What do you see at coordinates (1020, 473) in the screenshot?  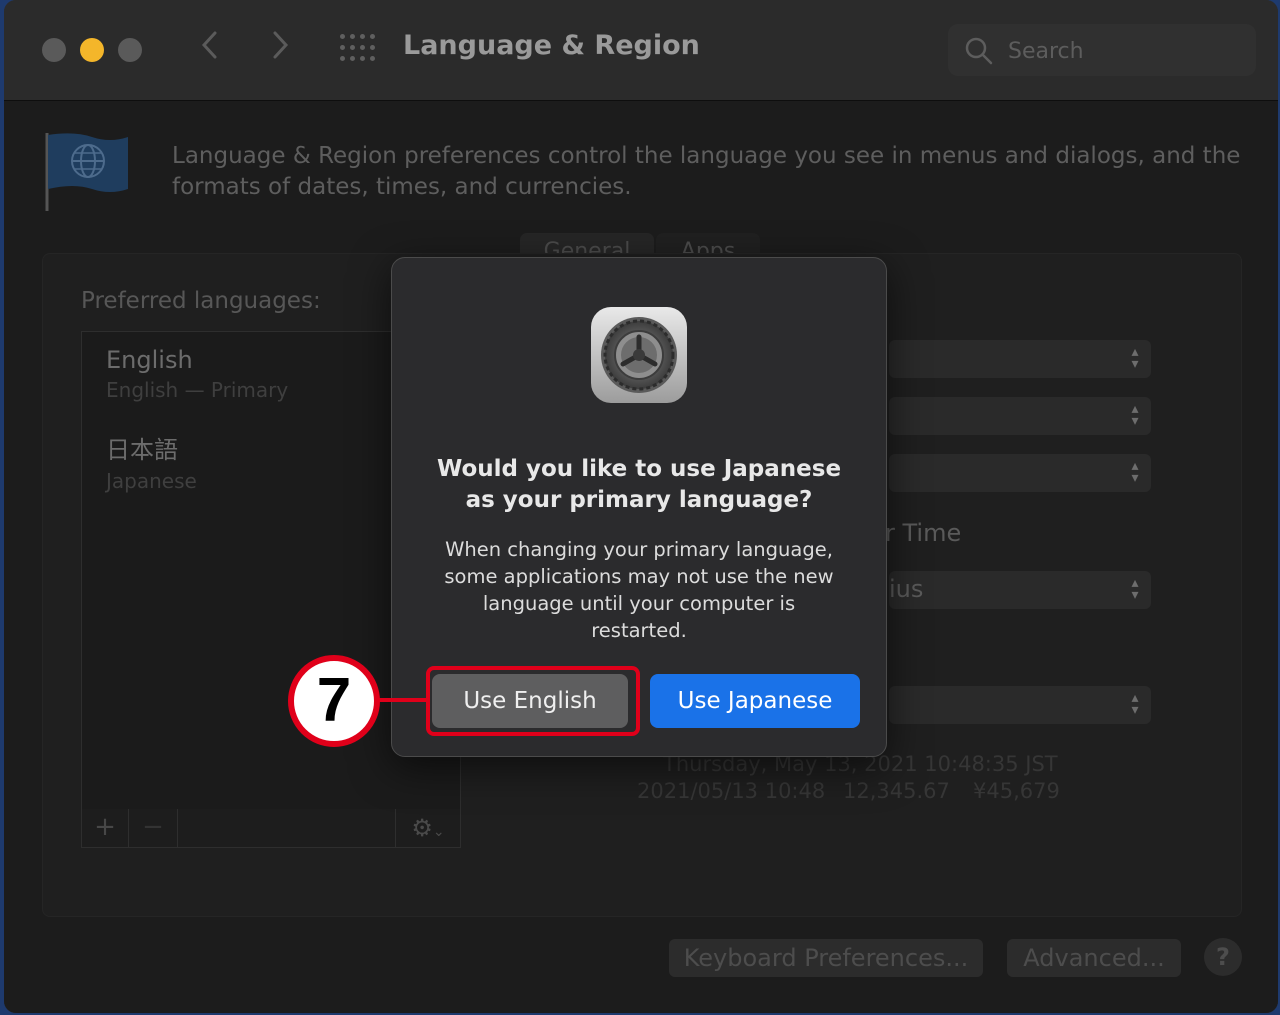 I see `calendar-popup: ▴ ▾` at bounding box center [1020, 473].